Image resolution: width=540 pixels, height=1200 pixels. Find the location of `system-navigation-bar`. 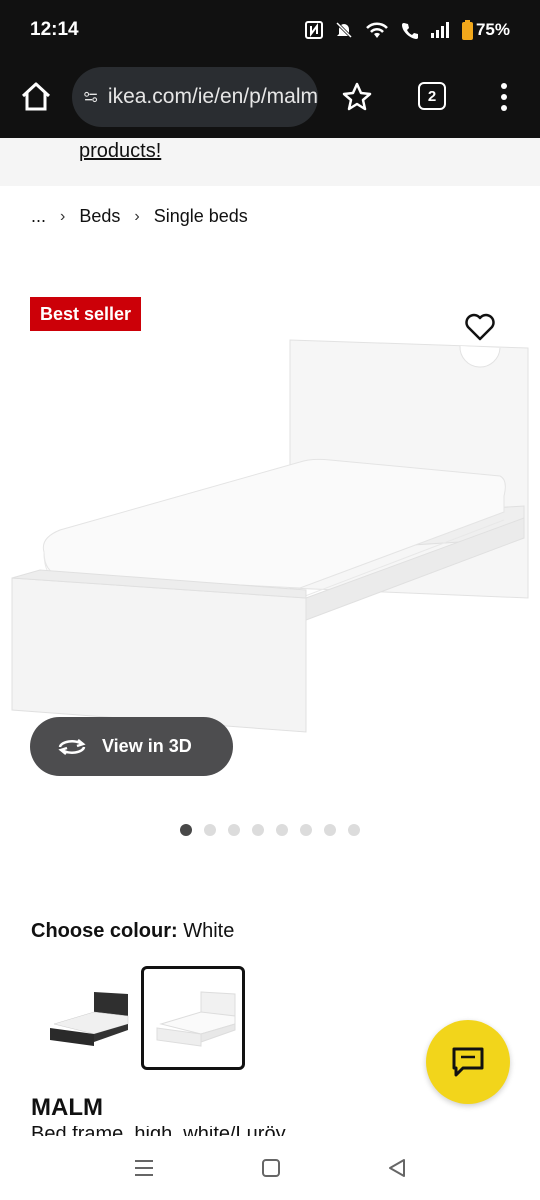

system-navigation-bar is located at coordinates (270, 1168).